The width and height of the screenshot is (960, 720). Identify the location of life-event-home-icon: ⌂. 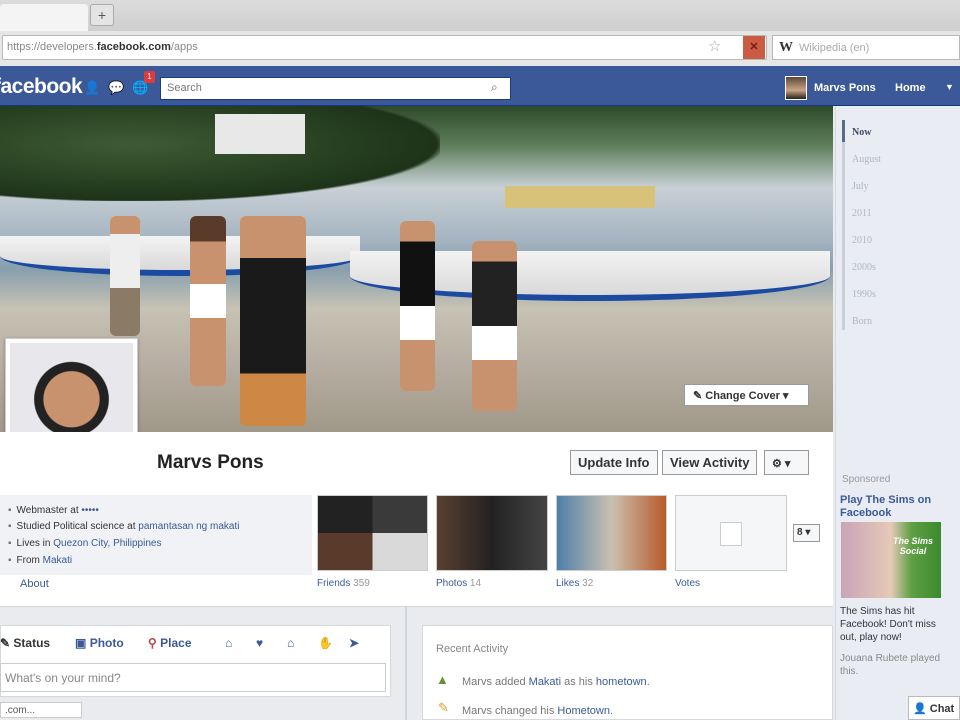
(290, 643).